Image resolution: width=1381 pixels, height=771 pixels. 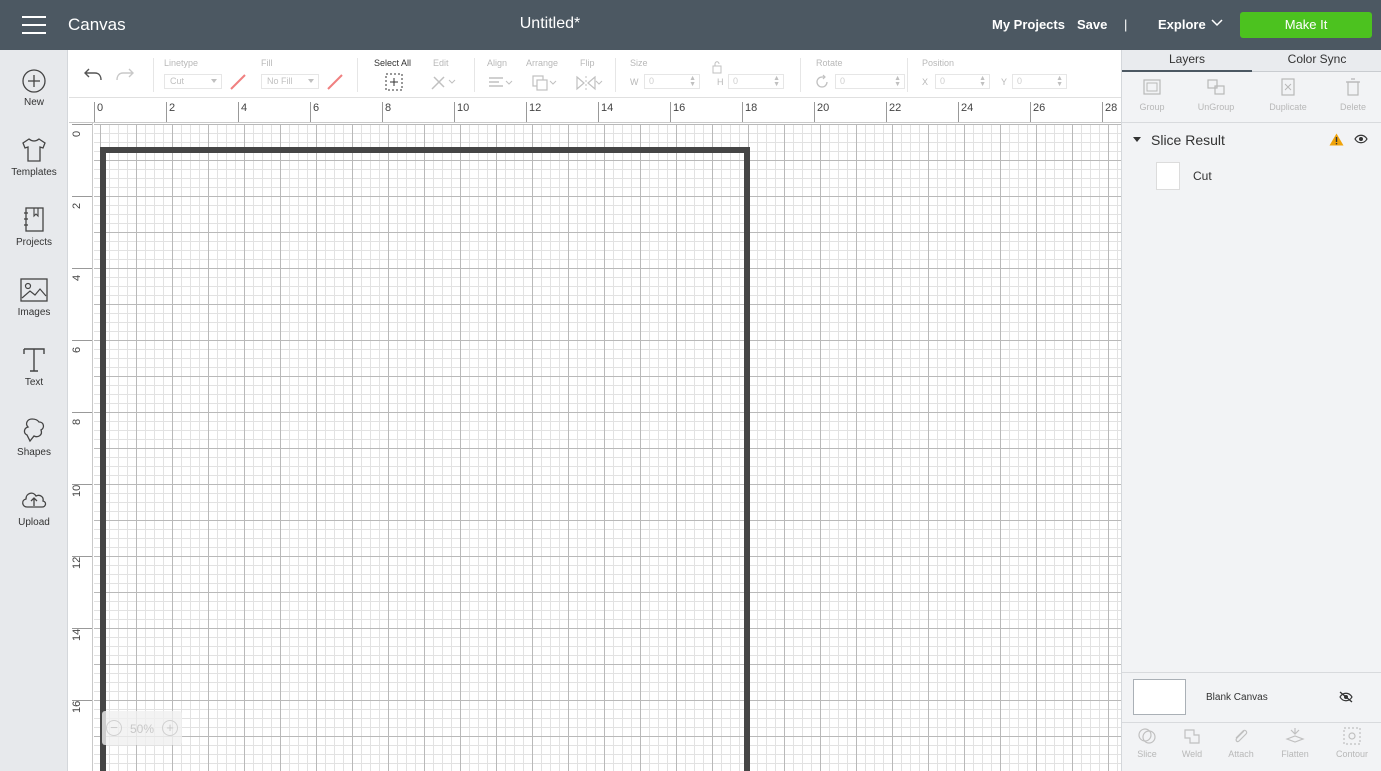 What do you see at coordinates (870, 81) in the screenshot?
I see `rotate-field: 0 ▲ ▼` at bounding box center [870, 81].